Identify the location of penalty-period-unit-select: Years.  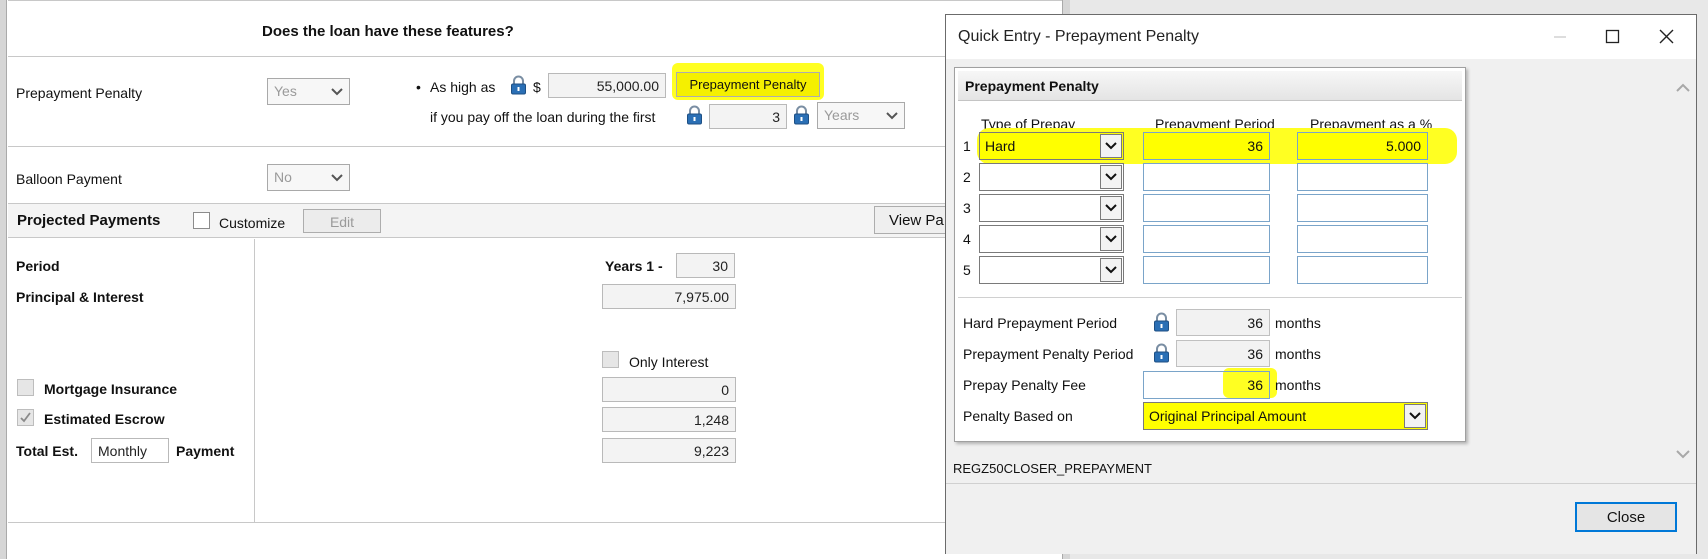
(861, 115).